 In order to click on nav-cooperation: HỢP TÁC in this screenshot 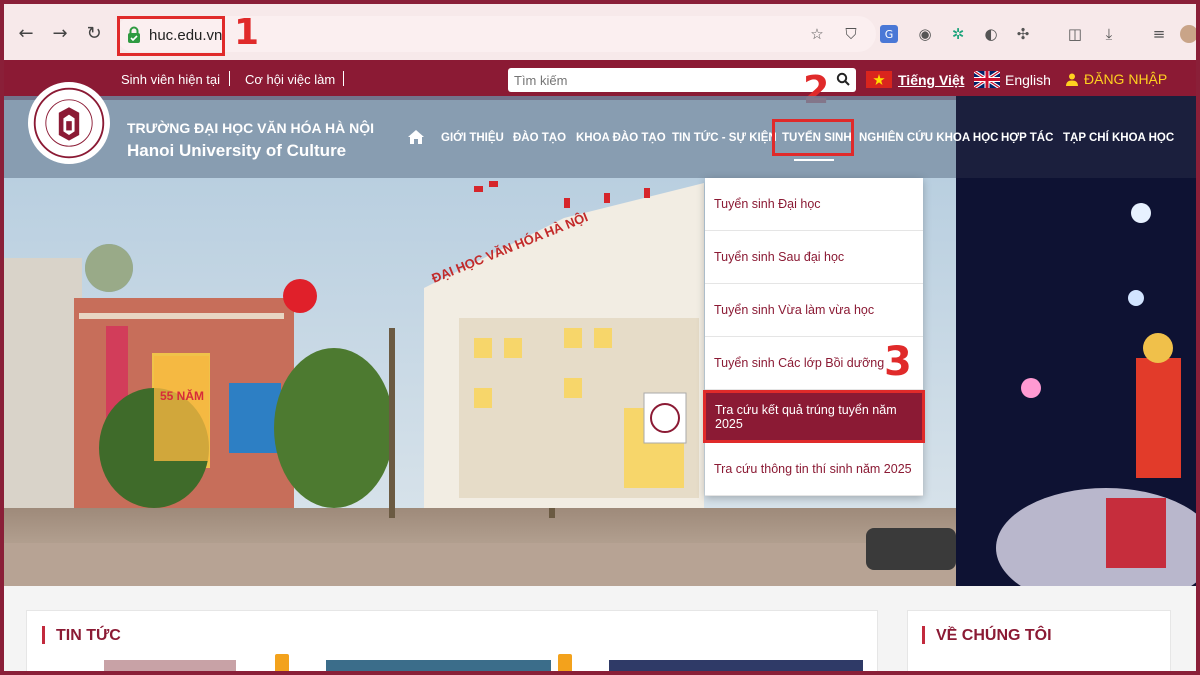, I will do `click(1027, 138)`.